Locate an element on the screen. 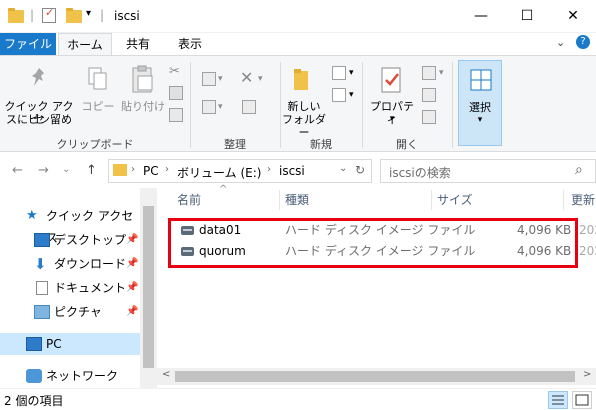 The image size is (596, 410). sidebar-item-desktop: デスクトップ 📌 is located at coordinates (70, 240).